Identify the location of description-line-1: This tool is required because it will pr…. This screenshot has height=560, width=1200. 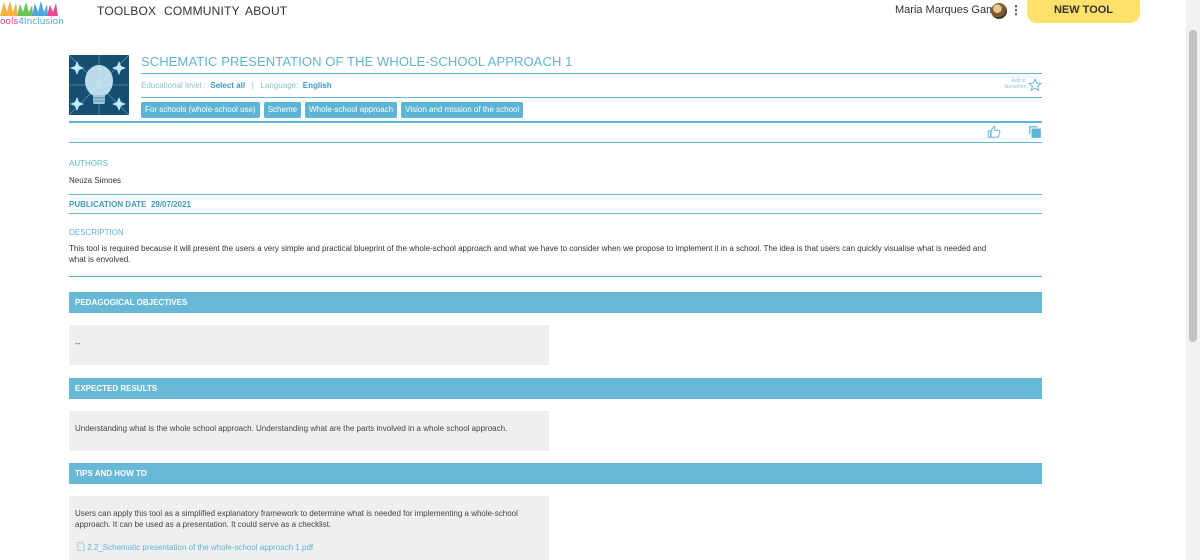
(528, 248).